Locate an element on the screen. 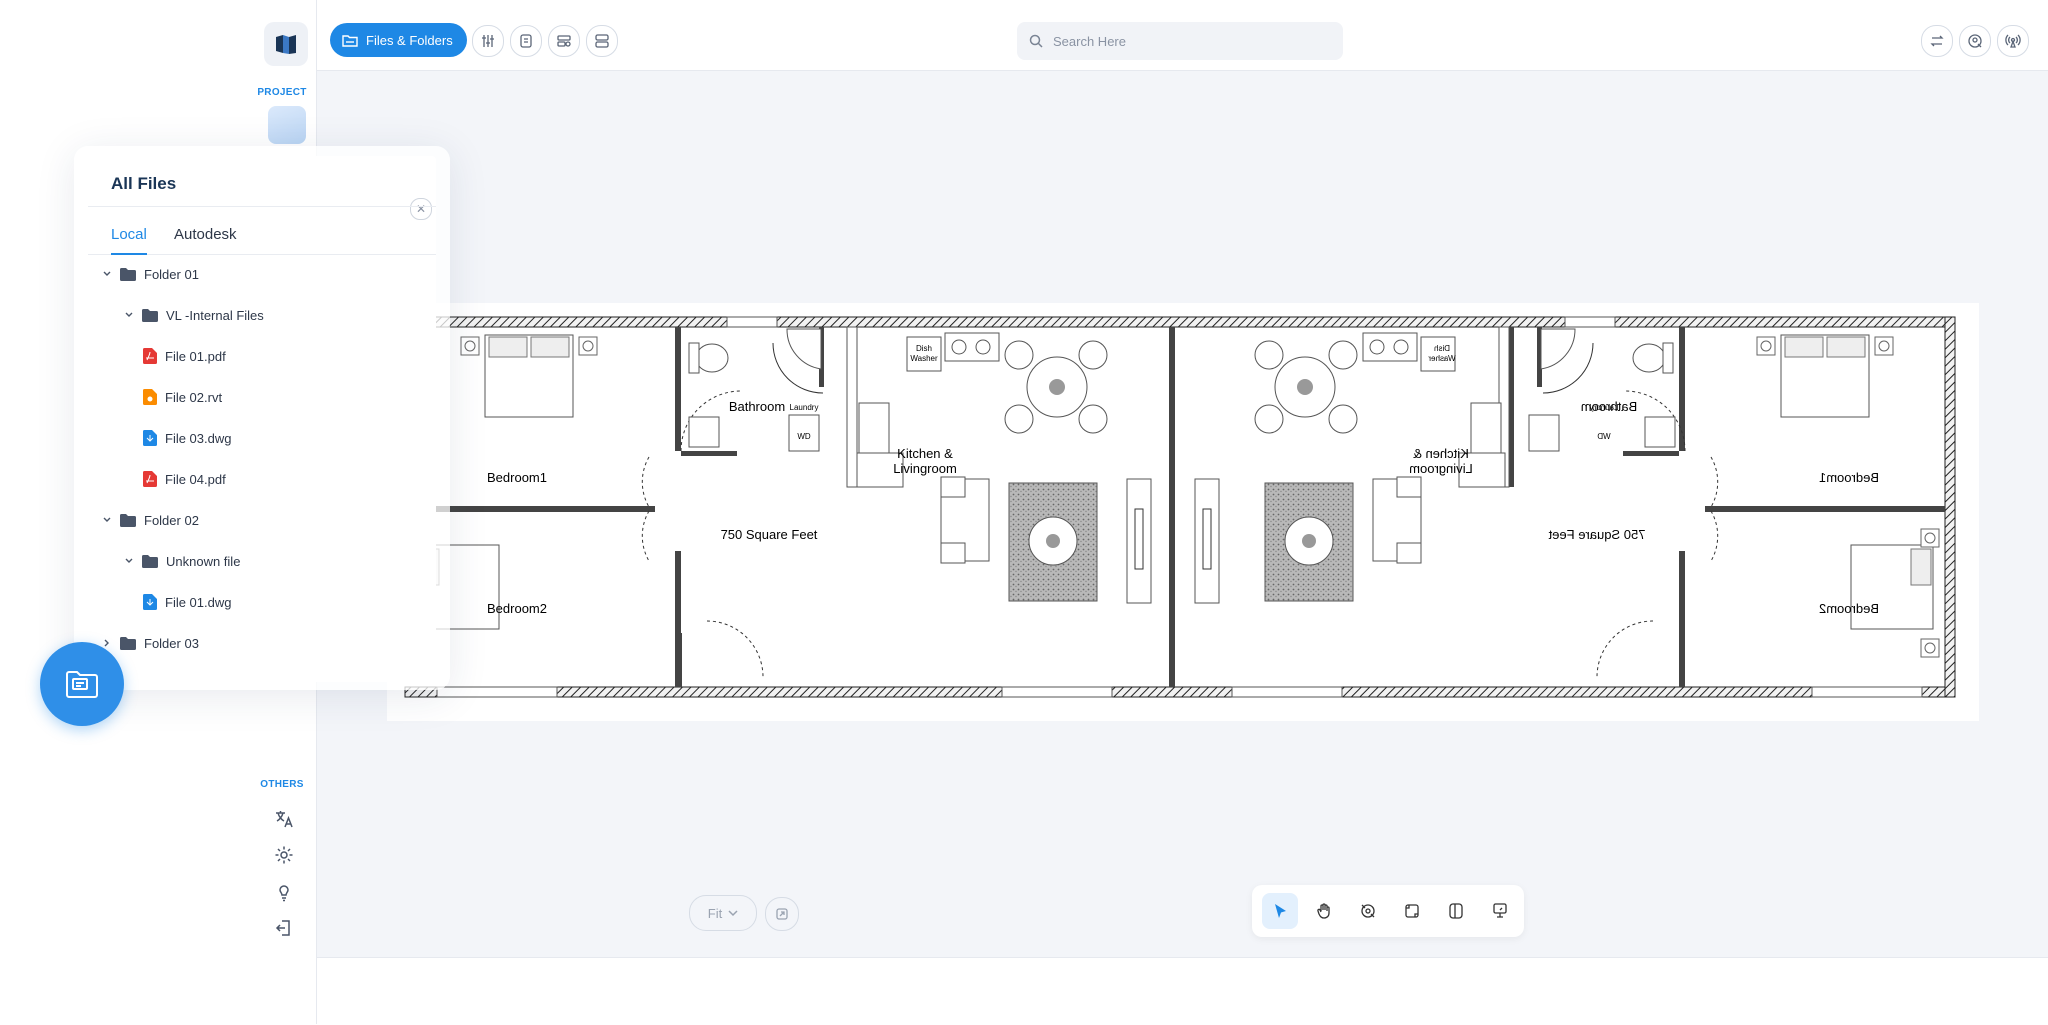 This screenshot has width=2048, height=1025. bedroom2-mirrored-label: Bedroom2 is located at coordinates (1849, 608).